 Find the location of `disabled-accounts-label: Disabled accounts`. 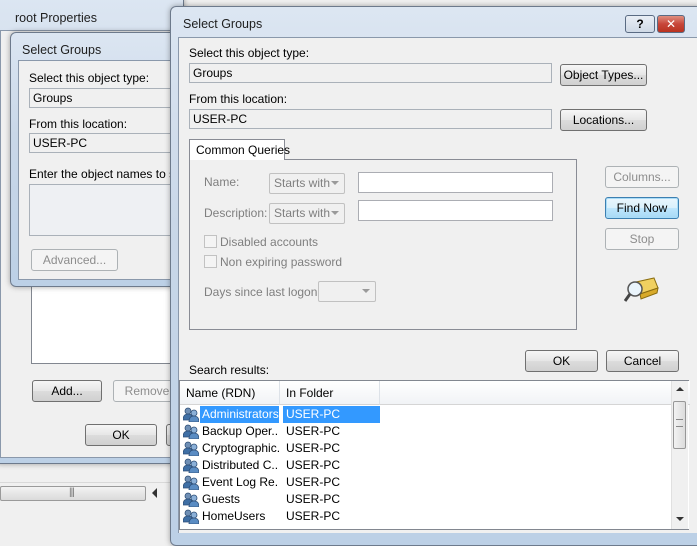

disabled-accounts-label: Disabled accounts is located at coordinates (269, 242).